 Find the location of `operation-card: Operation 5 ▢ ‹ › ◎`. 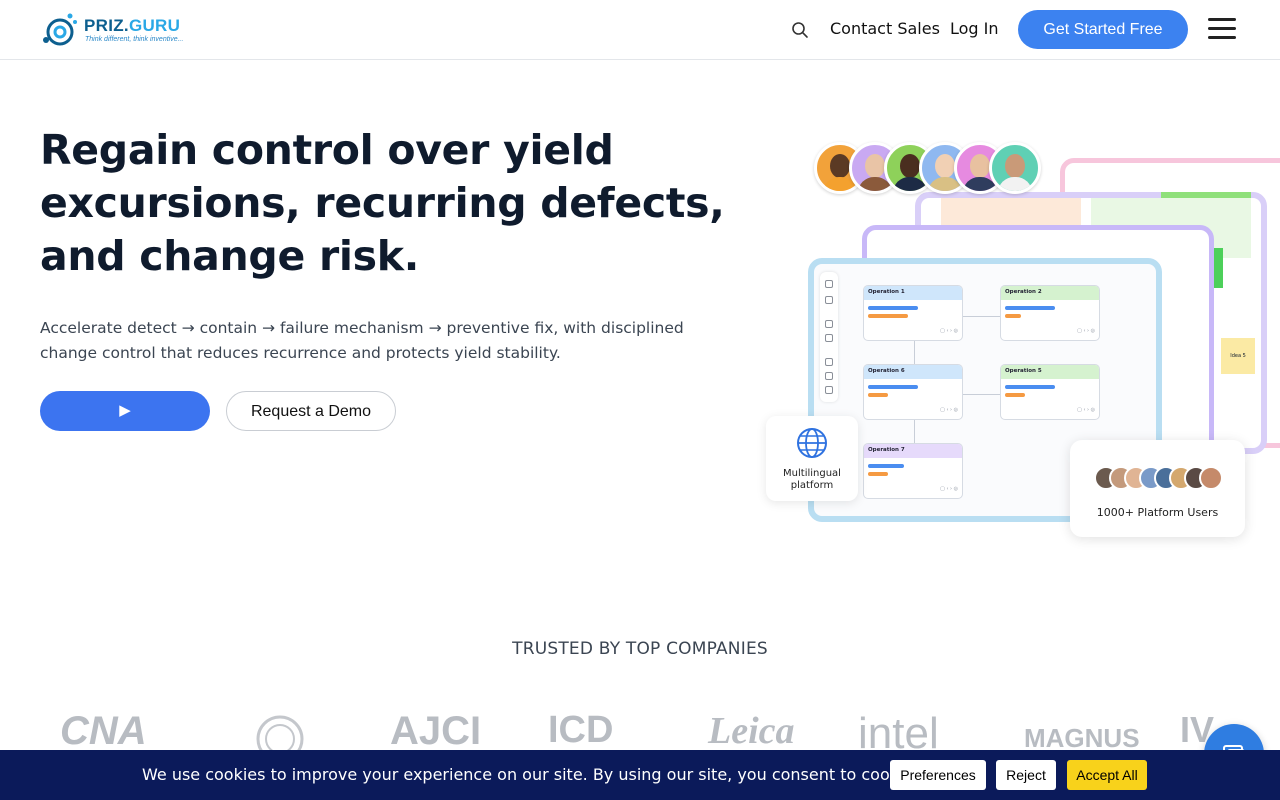

operation-card: Operation 5 ▢ ‹ › ◎ is located at coordinates (1050, 392).